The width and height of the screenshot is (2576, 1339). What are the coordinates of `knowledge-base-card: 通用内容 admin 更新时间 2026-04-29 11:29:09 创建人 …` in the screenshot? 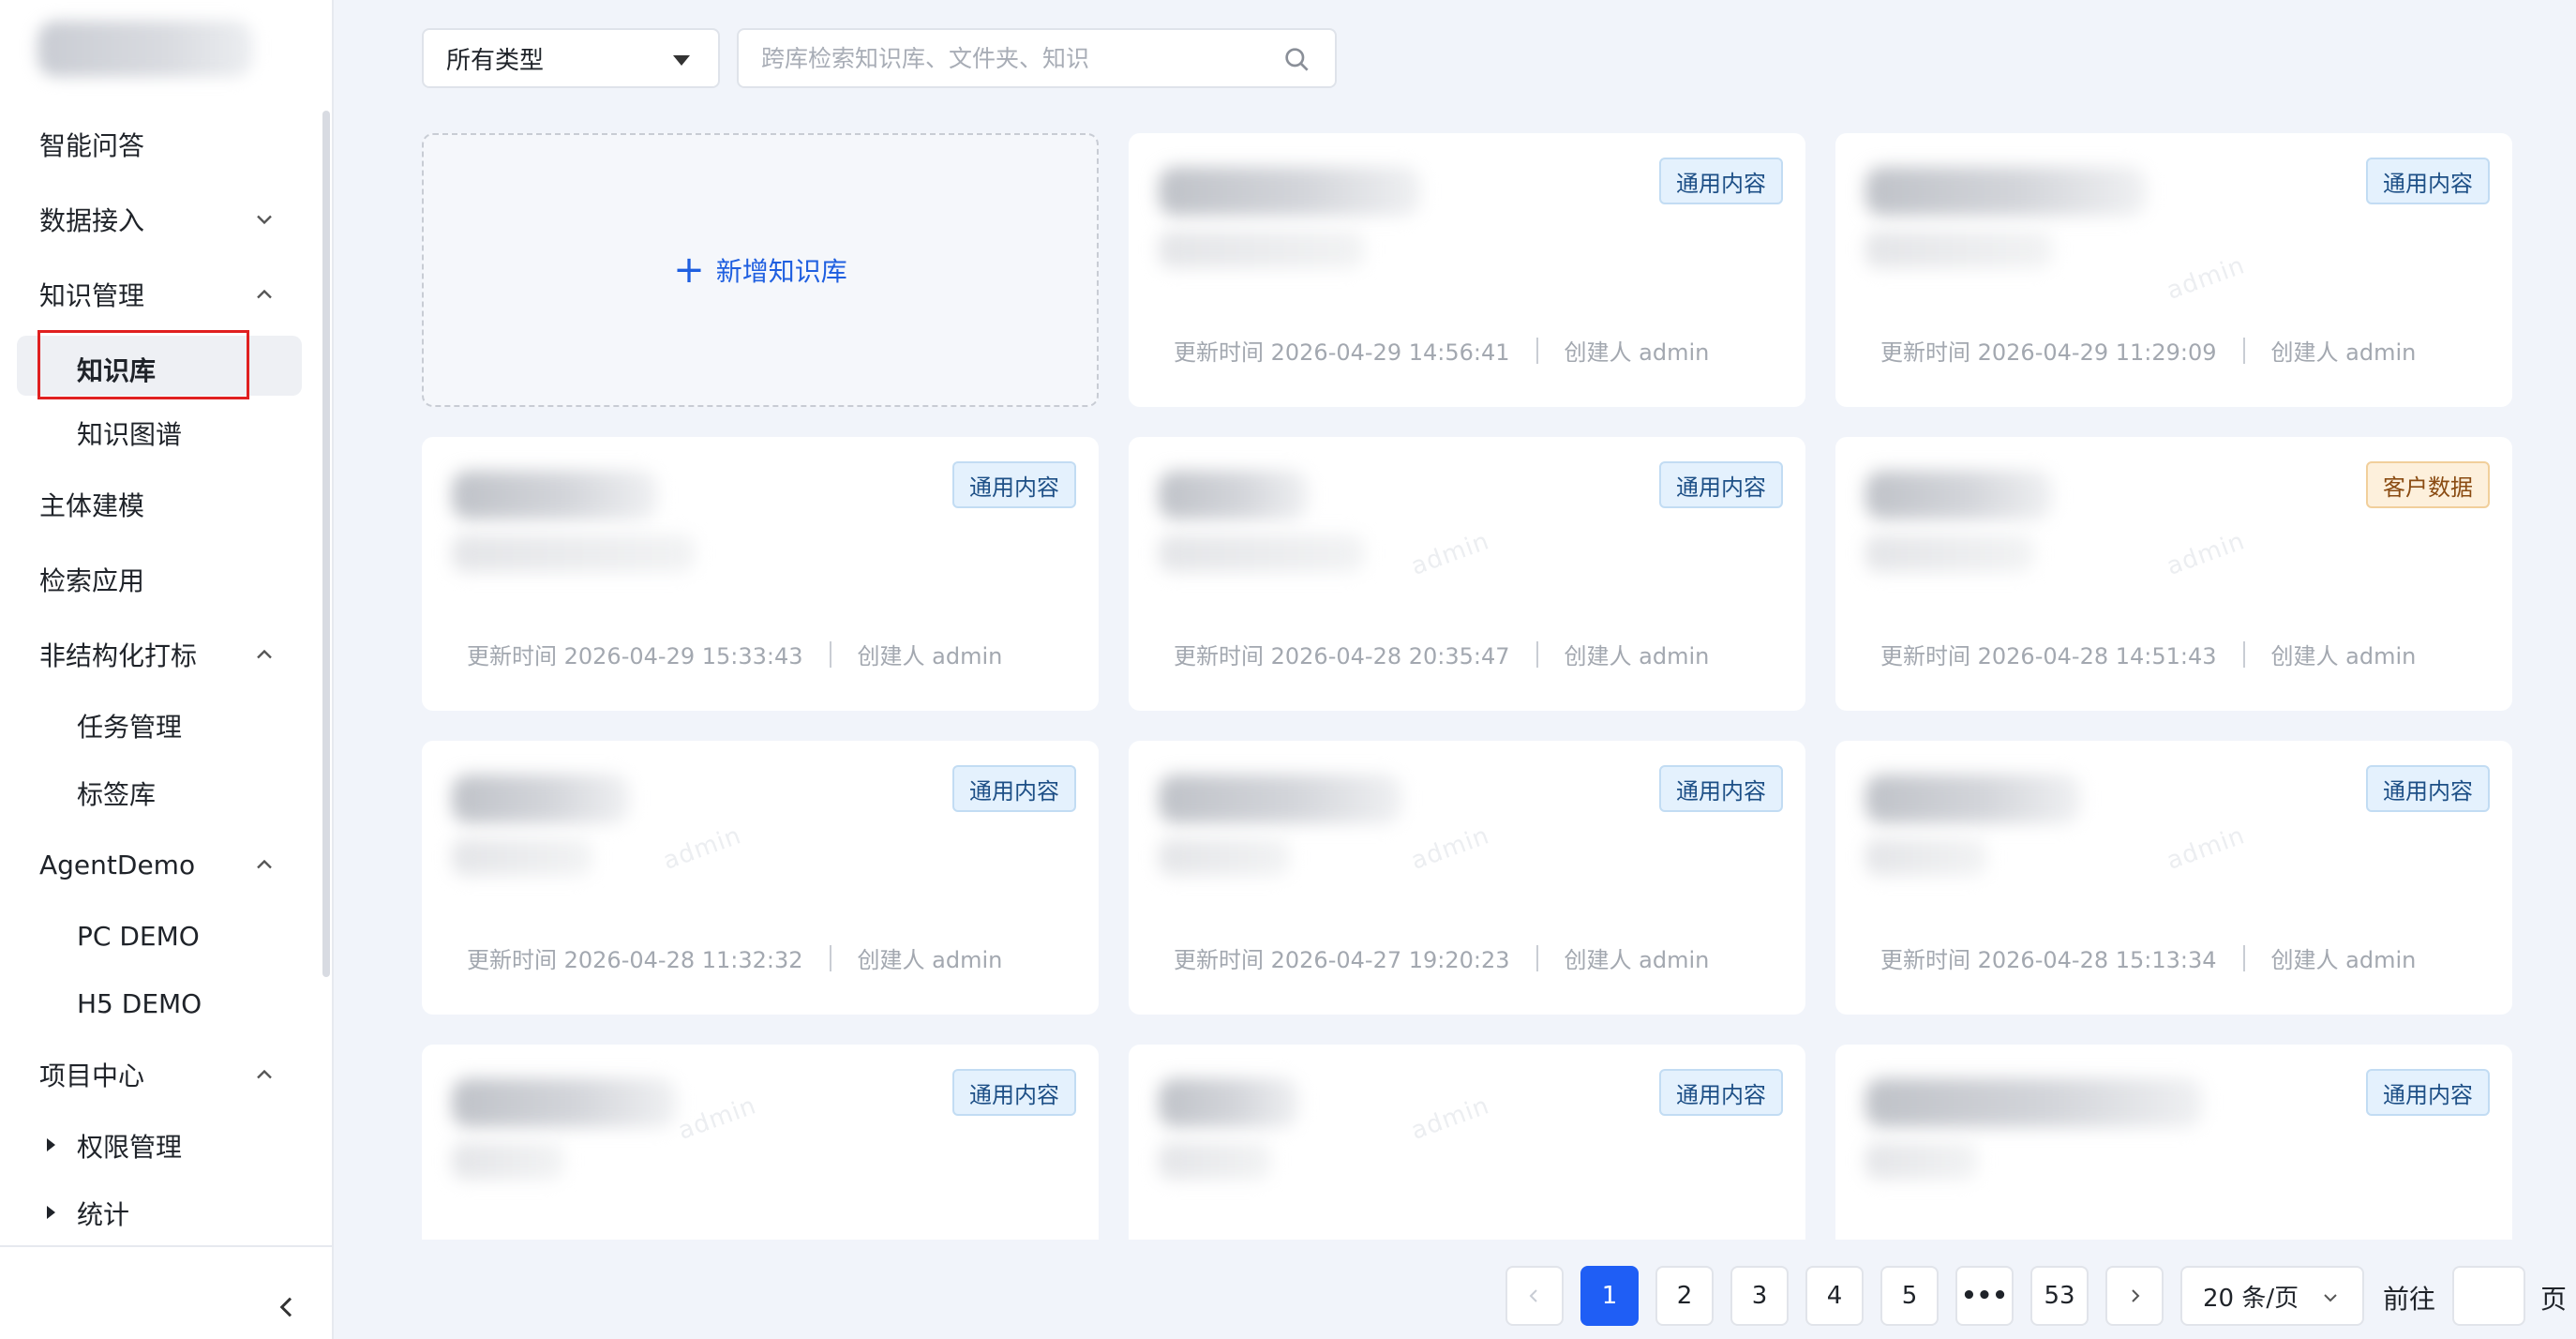 It's located at (2173, 270).